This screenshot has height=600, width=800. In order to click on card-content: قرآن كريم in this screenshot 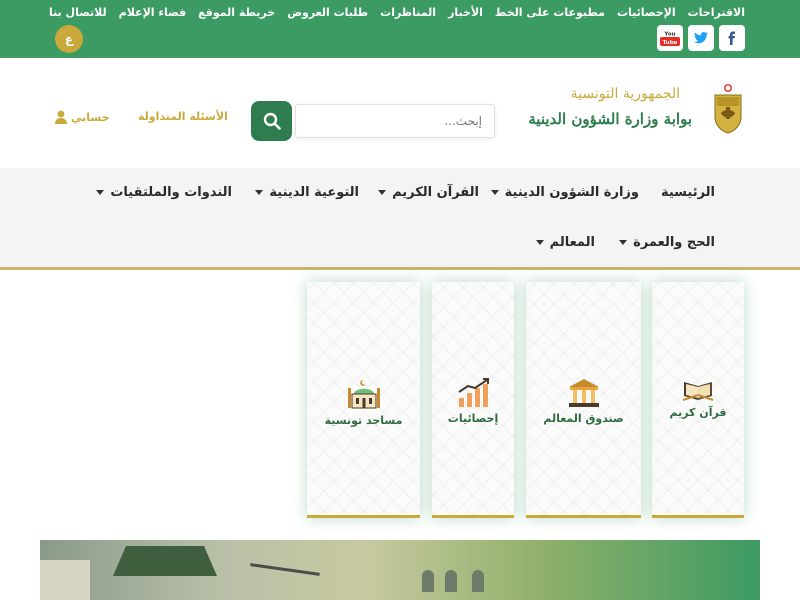, I will do `click(698, 398)`.